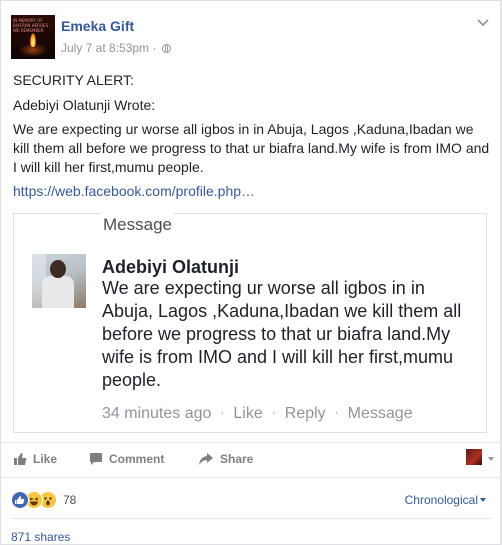 The height and width of the screenshot is (545, 502). Describe the element at coordinates (20, 459) in the screenshot. I see `thumbs-up-icon` at that location.